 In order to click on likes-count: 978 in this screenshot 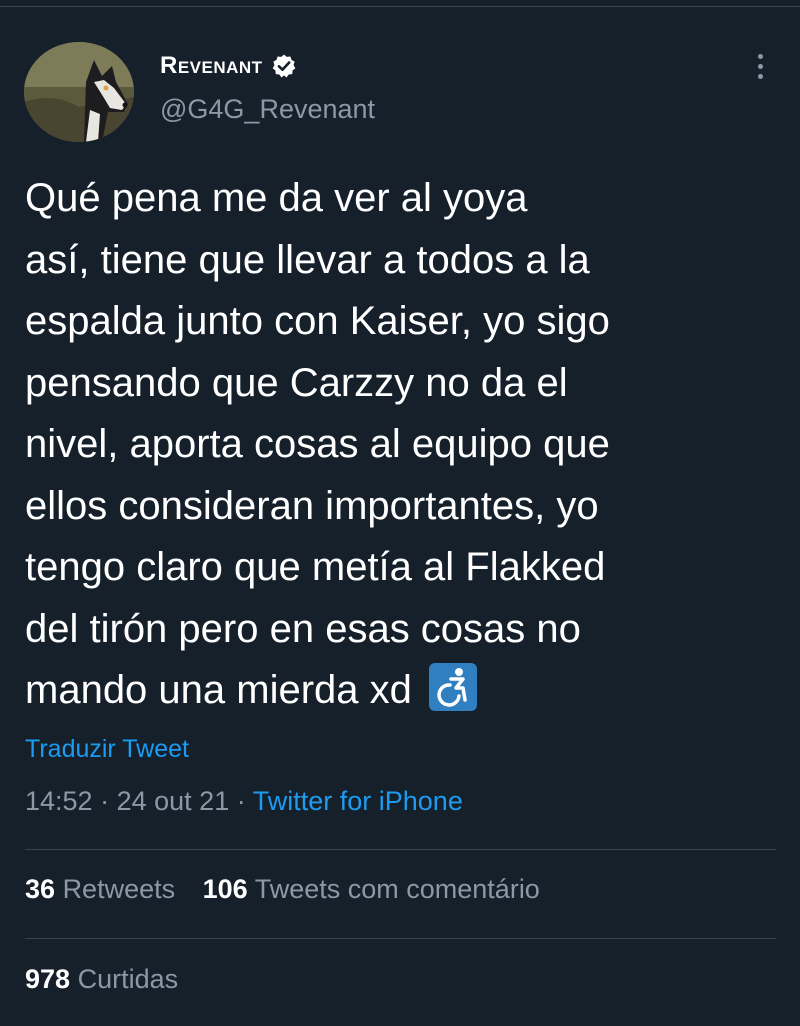, I will do `click(48, 979)`.